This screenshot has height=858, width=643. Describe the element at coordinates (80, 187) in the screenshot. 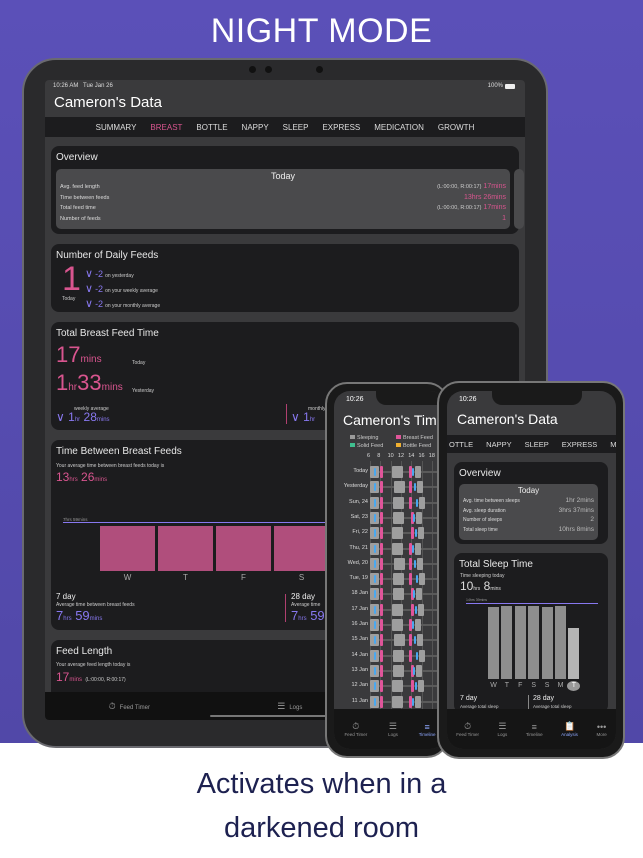

I see `row-label: Avg. feed length` at that location.